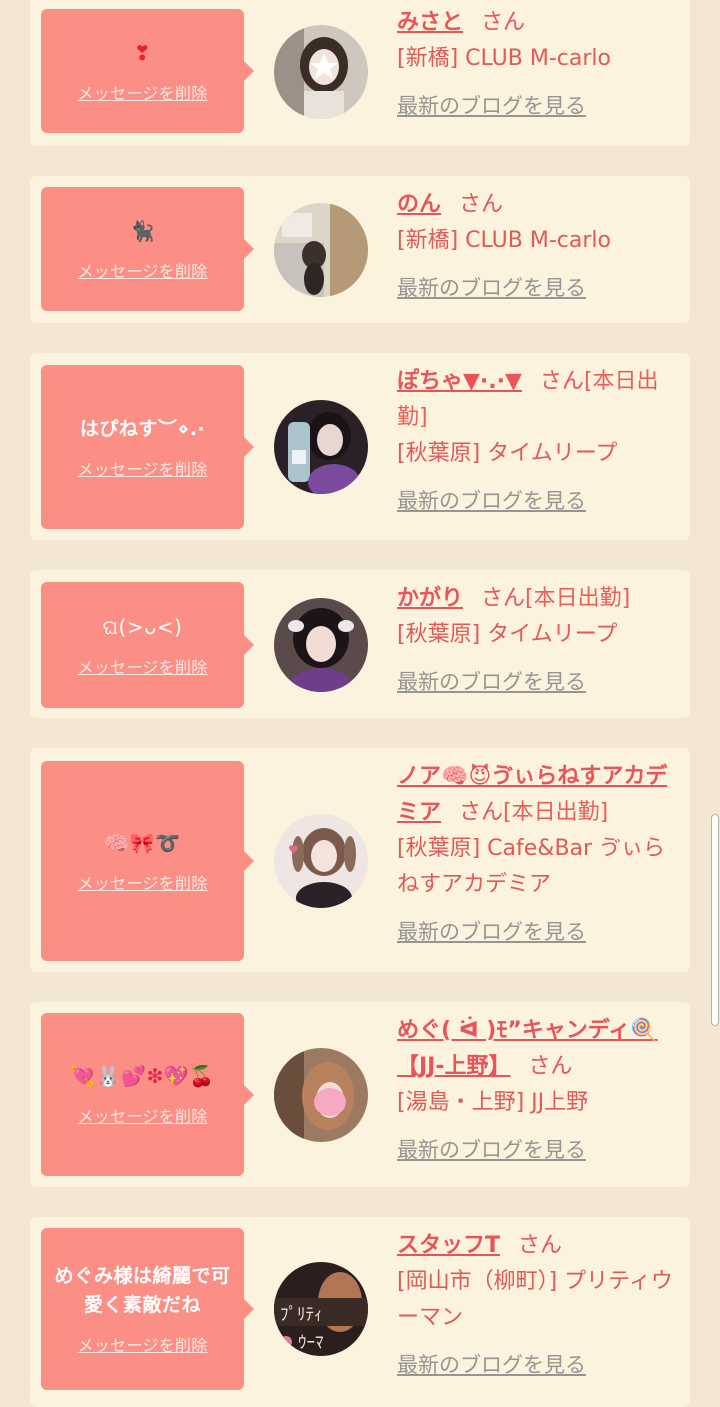 Image resolution: width=720 pixels, height=1407 pixels. What do you see at coordinates (715, 920) in the screenshot?
I see `scrollbar` at bounding box center [715, 920].